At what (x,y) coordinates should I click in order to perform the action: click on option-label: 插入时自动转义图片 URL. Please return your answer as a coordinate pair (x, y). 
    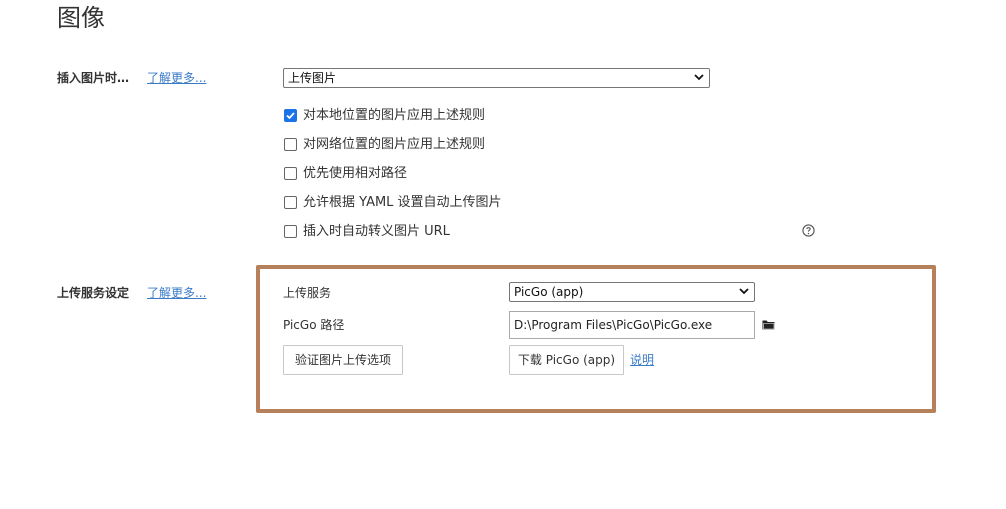
    Looking at the image, I should click on (376, 231).